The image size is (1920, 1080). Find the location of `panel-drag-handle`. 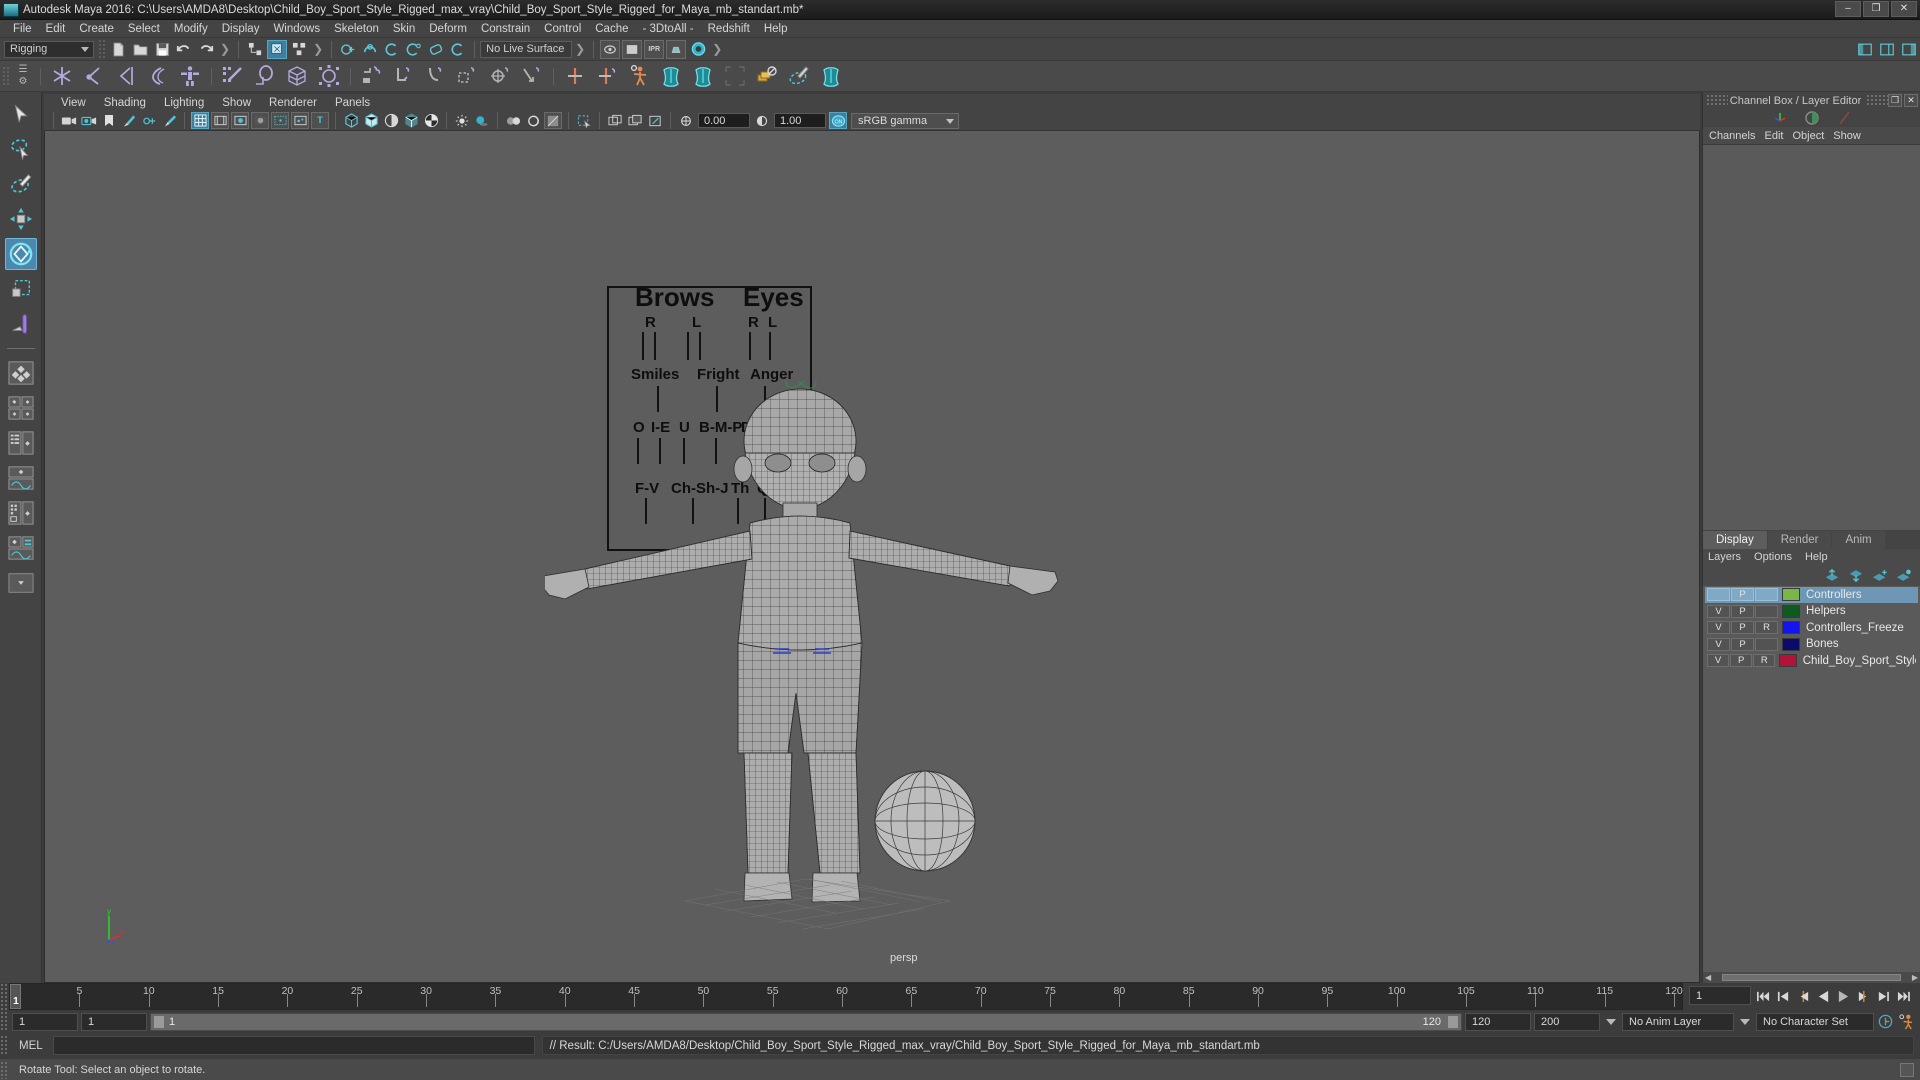

panel-drag-handle is located at coordinates (1717, 100).